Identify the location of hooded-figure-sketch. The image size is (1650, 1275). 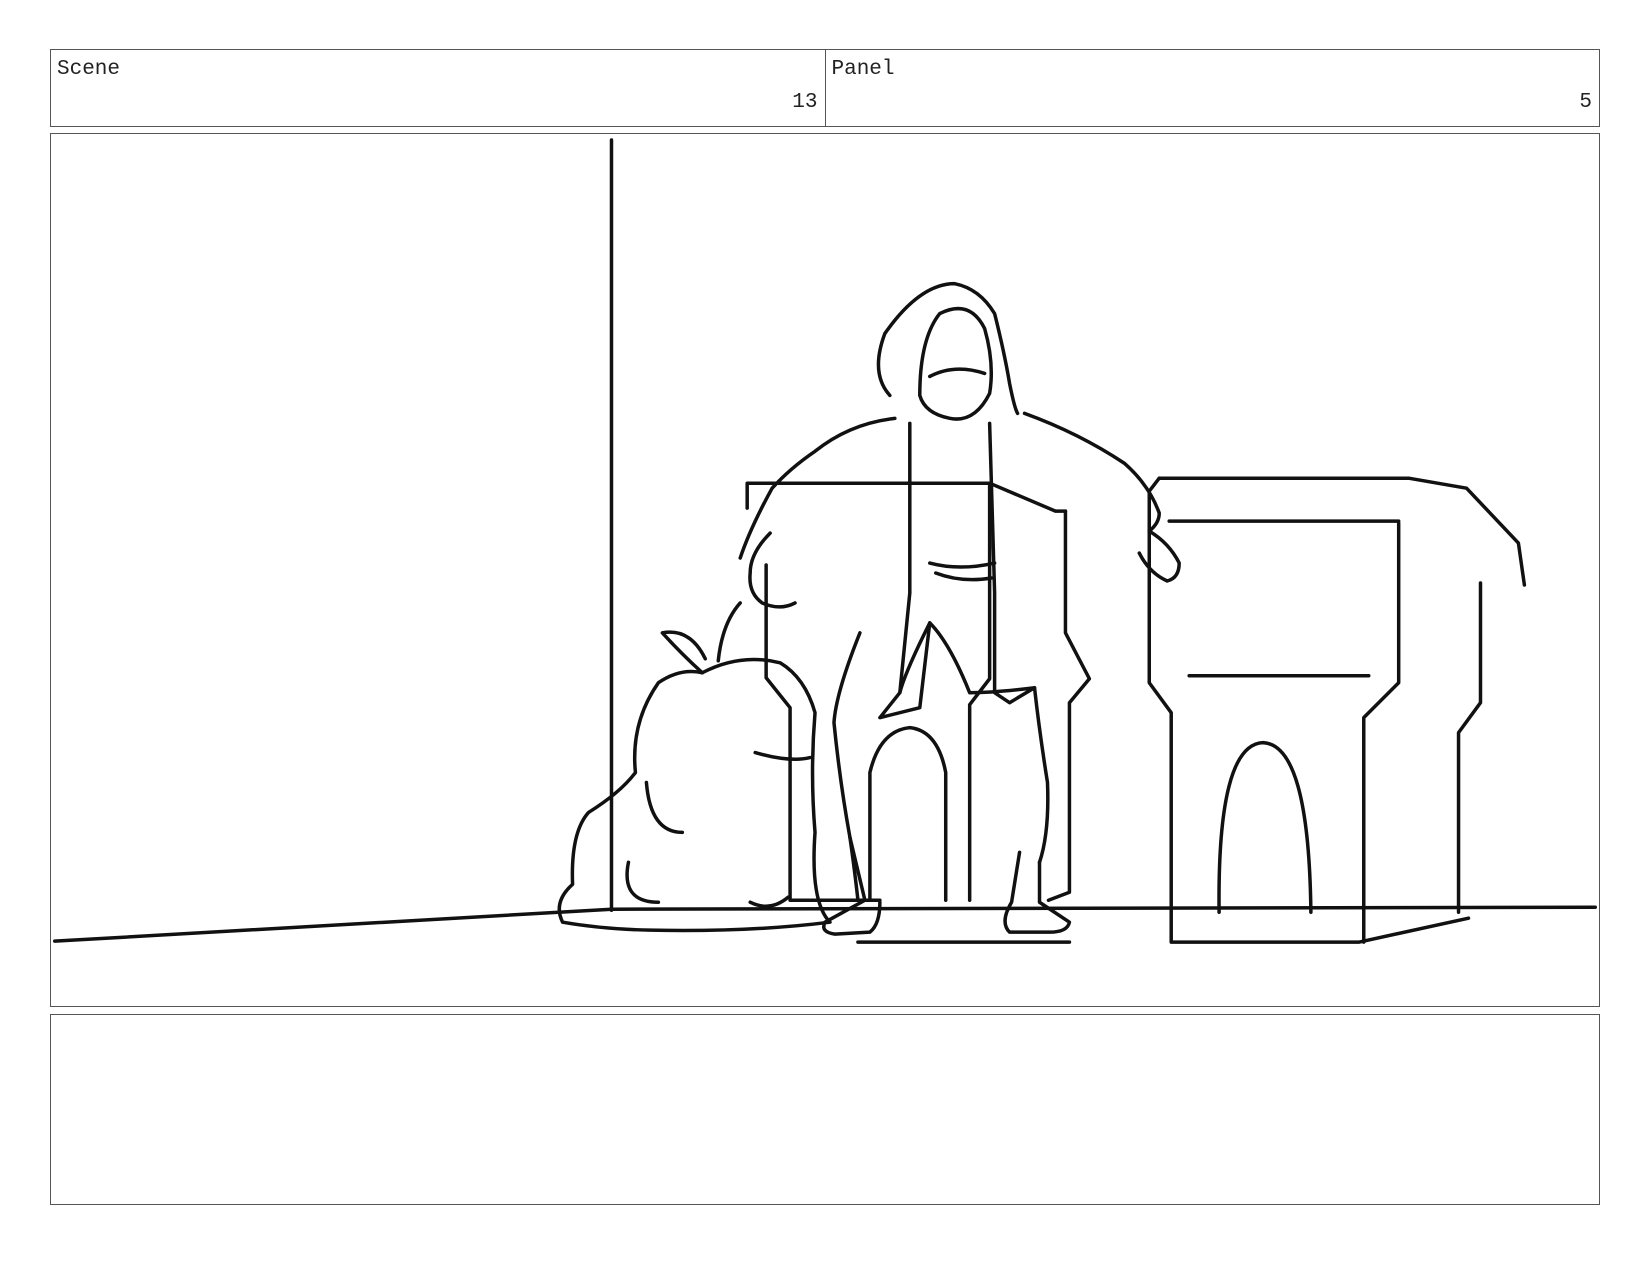
(959, 608).